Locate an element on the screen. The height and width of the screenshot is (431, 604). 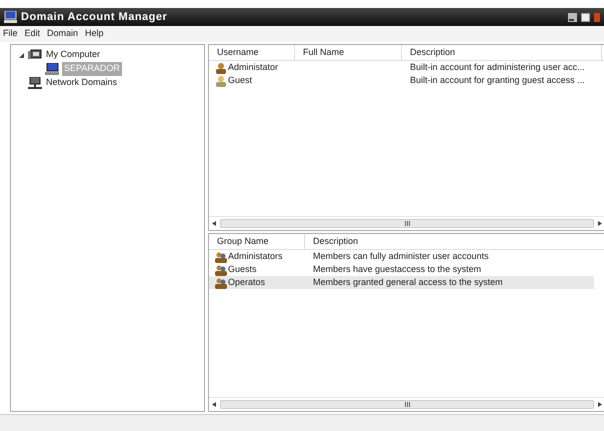
menu-item: Edit is located at coordinates (32, 34).